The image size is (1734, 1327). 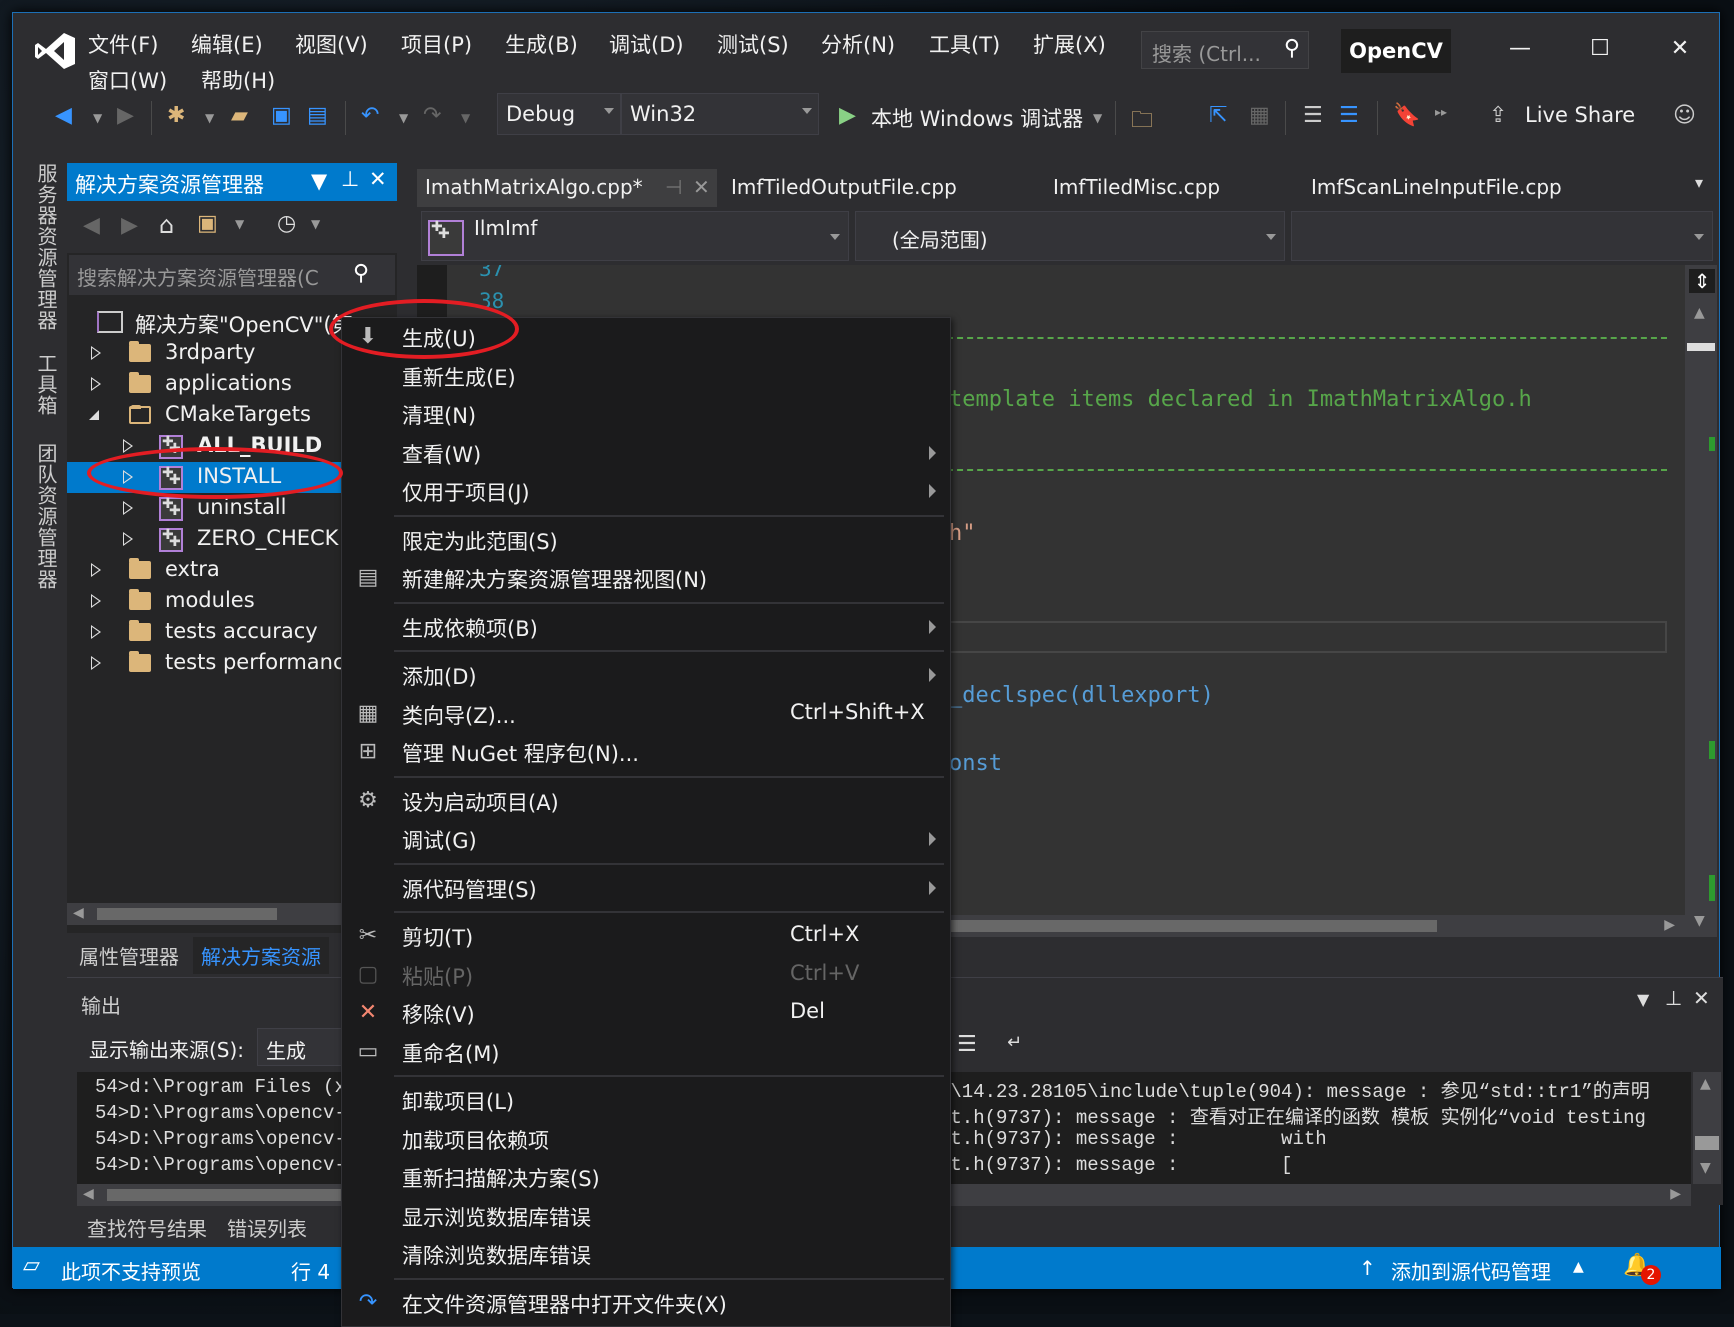 What do you see at coordinates (646, 453) in the screenshot?
I see `context-menu-item: 查看(W)` at bounding box center [646, 453].